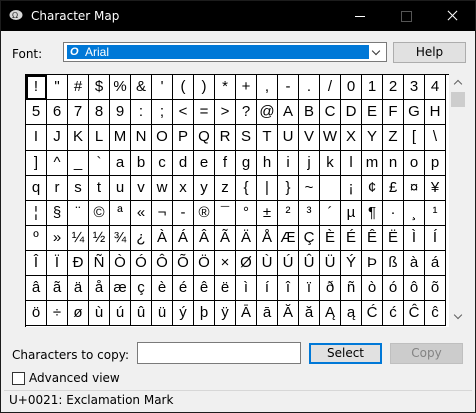 This screenshot has height=413, width=476. What do you see at coordinates (78, 313) in the screenshot?
I see `char-cell: ø` at bounding box center [78, 313].